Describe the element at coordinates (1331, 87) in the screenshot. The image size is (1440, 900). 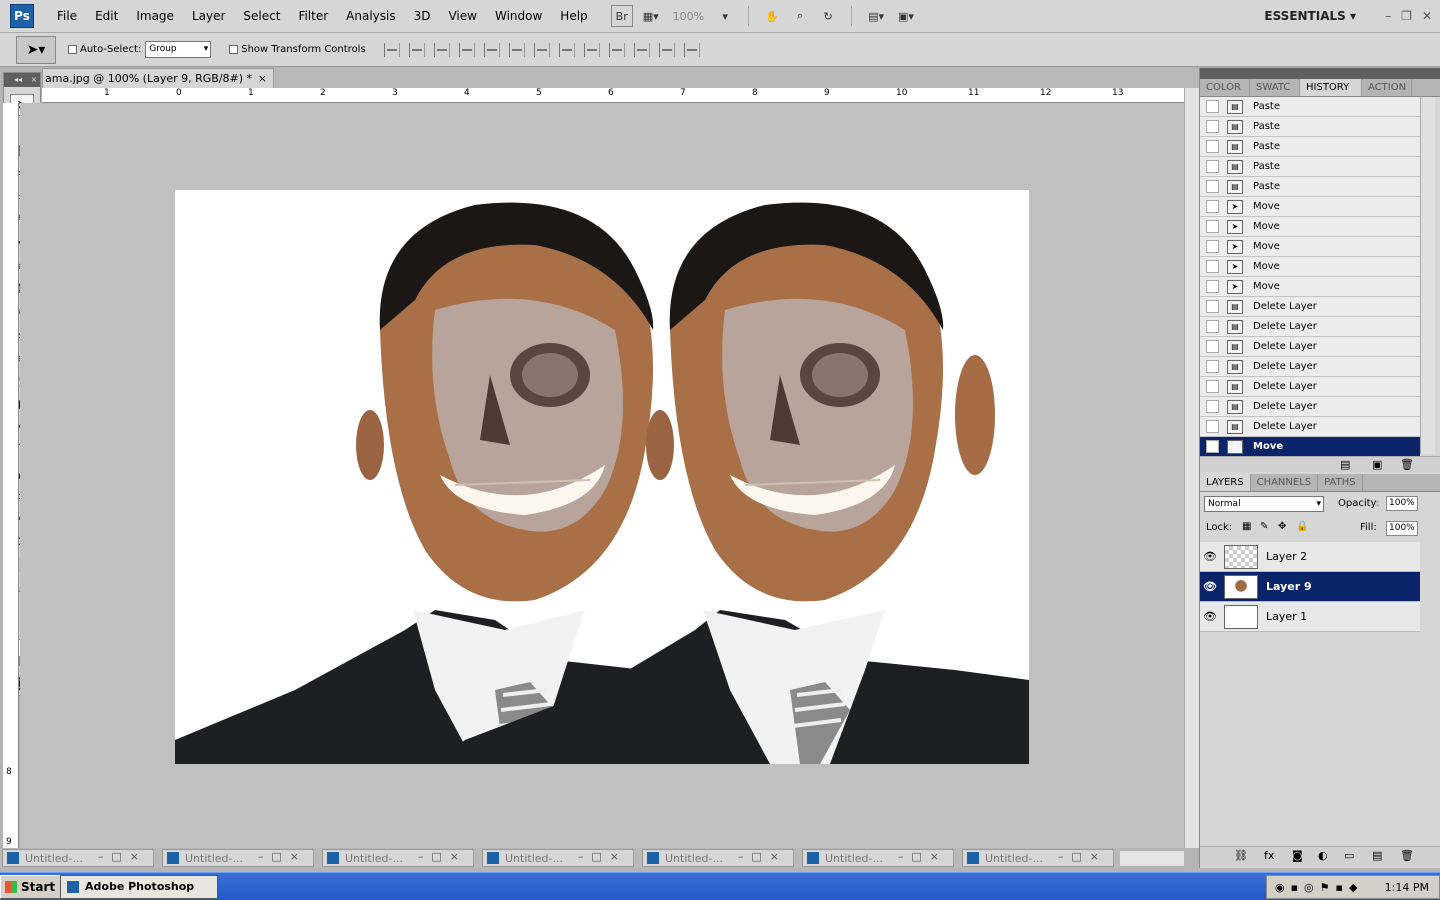
I see `tab-history: HISTORY` at that location.